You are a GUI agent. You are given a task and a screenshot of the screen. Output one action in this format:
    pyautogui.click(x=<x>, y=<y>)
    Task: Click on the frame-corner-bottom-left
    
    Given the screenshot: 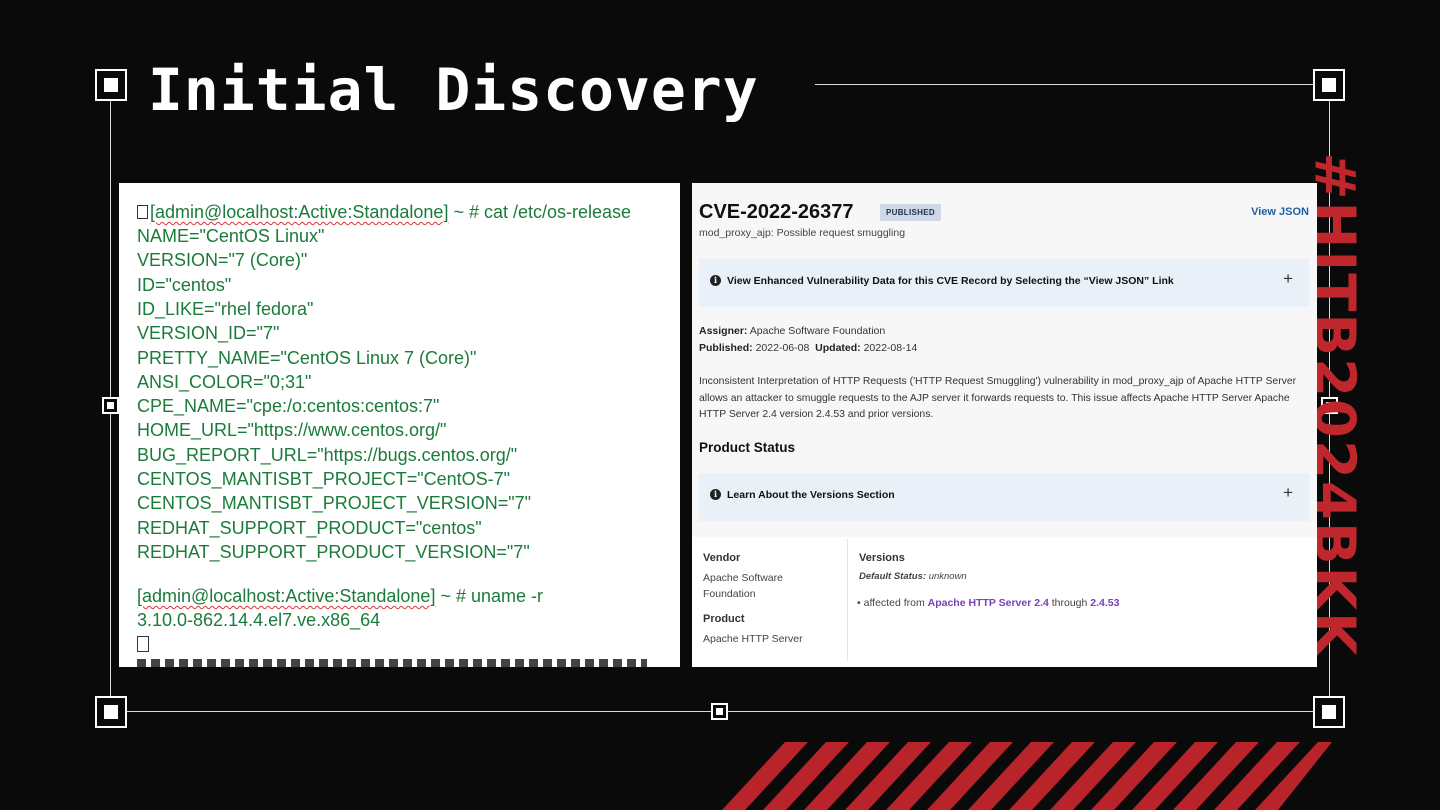 What is the action you would take?
    pyautogui.click(x=111, y=712)
    